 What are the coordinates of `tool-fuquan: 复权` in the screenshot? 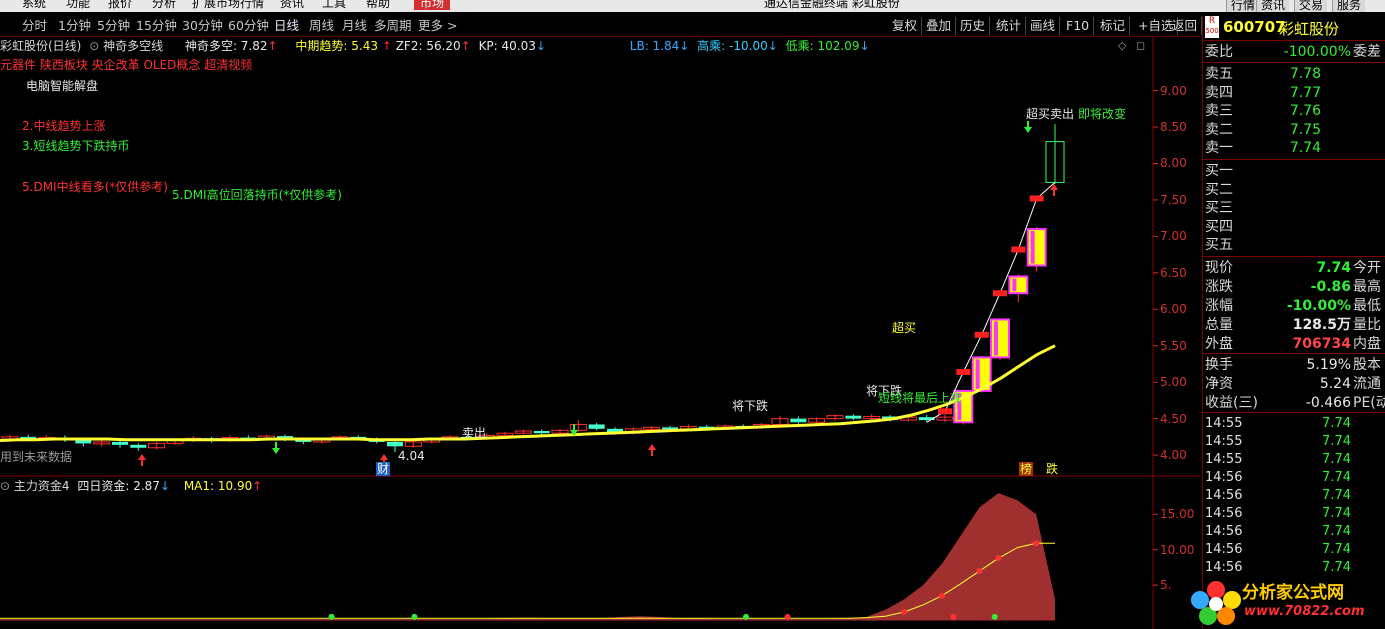 It's located at (905, 26).